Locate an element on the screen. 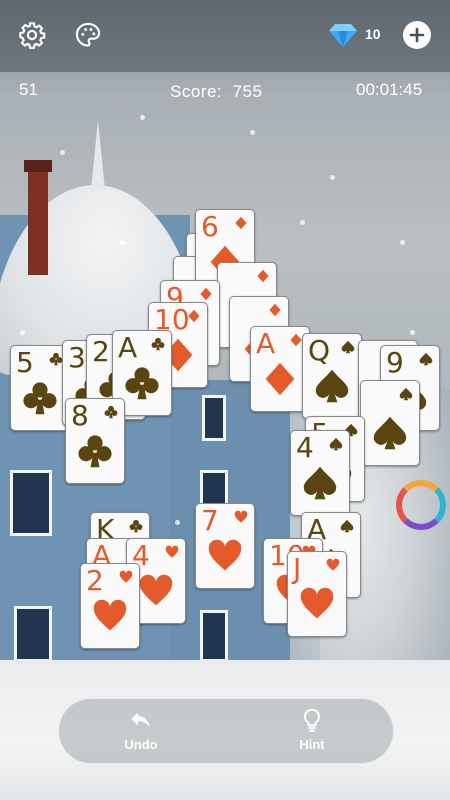  playing-card is located at coordinates (390, 423).